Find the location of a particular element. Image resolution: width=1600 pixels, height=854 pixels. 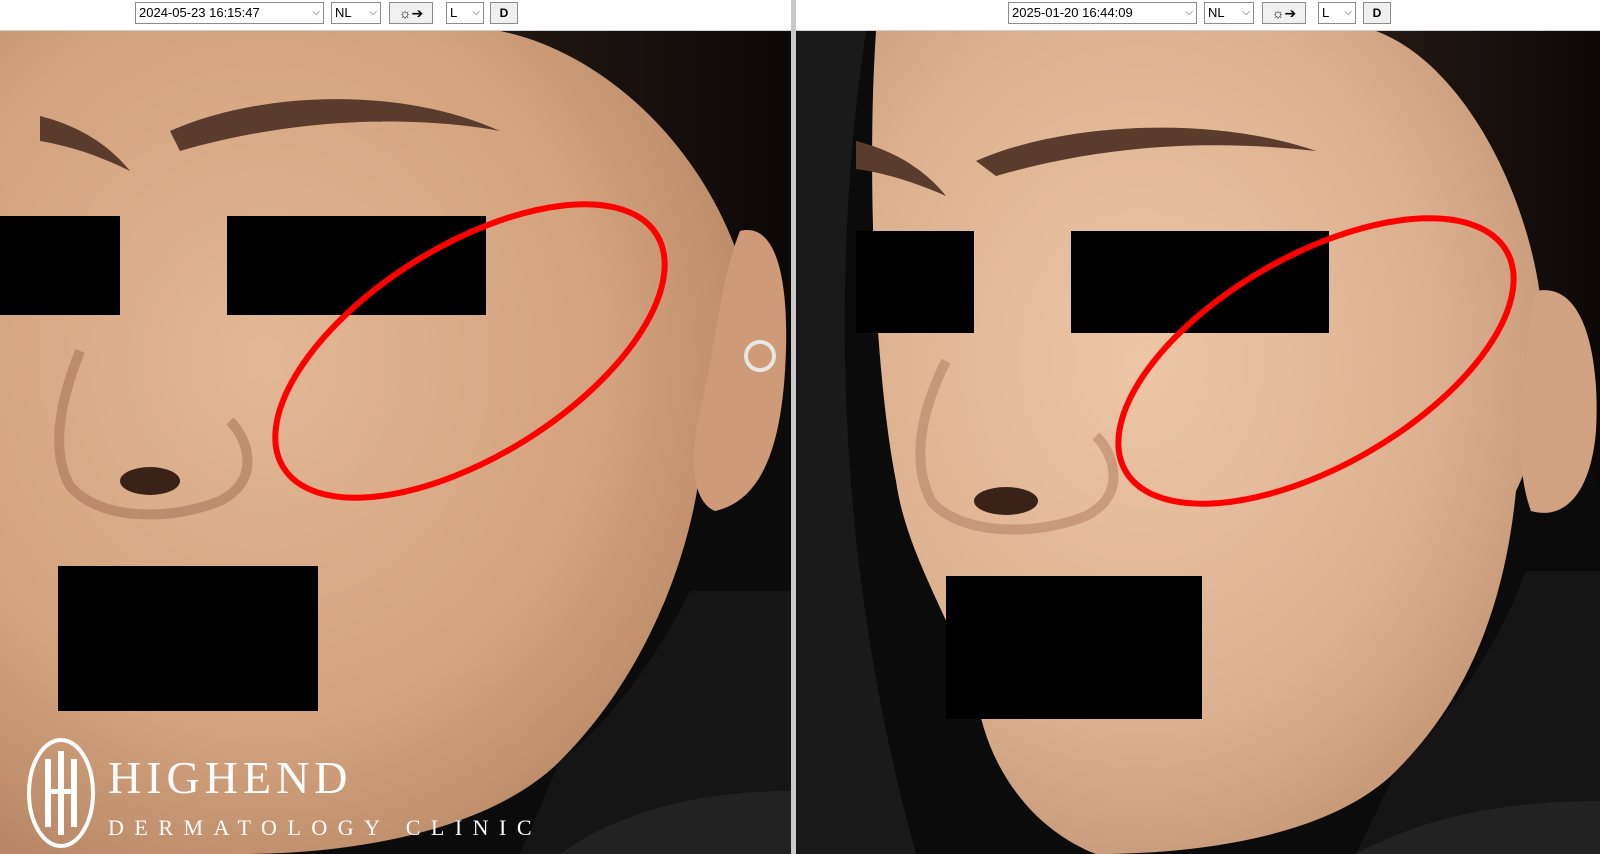

right-side-select: L ⌵ is located at coordinates (1337, 13).